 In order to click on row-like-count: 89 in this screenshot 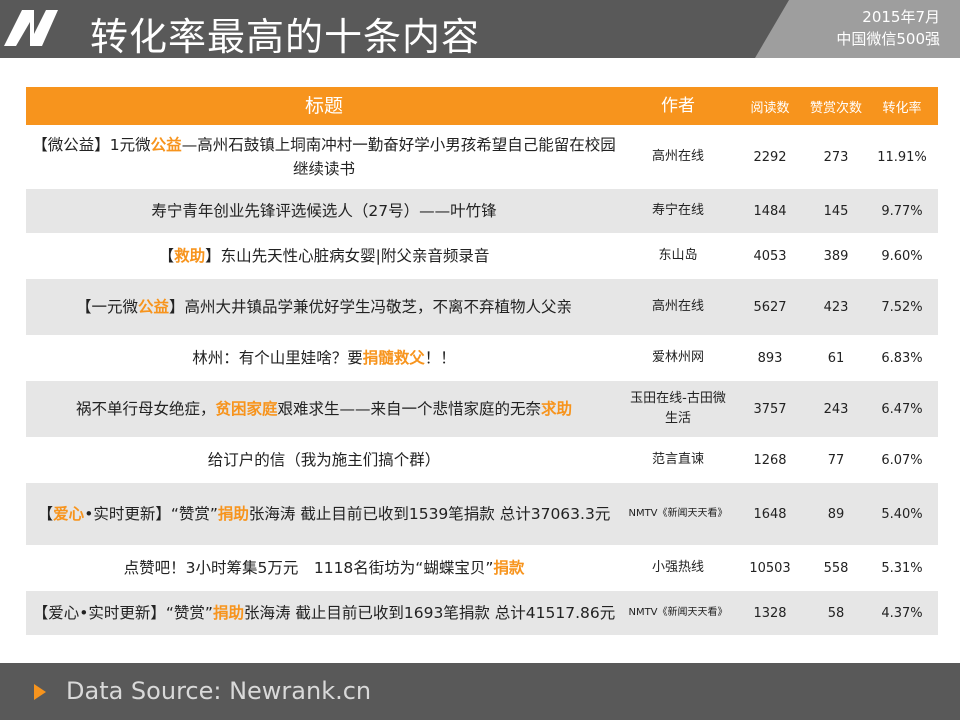, I will do `click(836, 514)`.